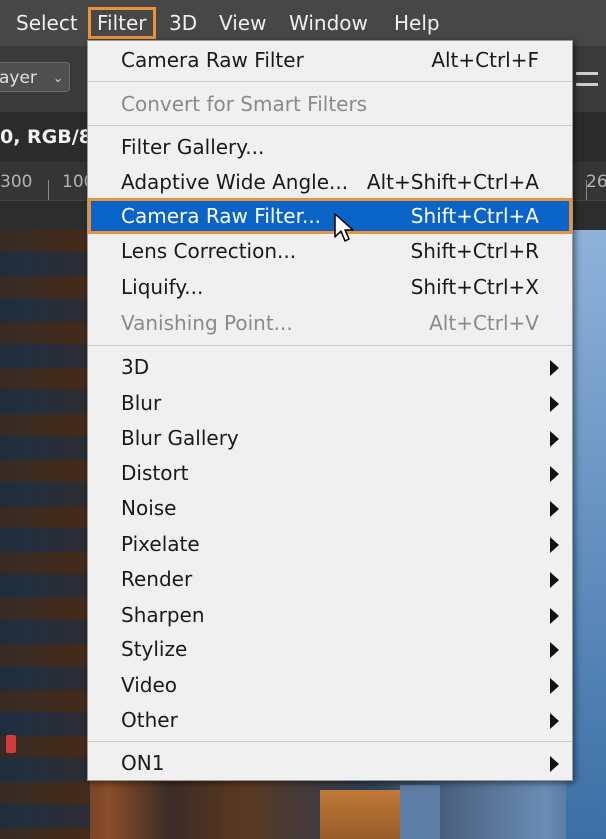 This screenshot has height=839, width=606. Describe the element at coordinates (330, 579) in the screenshot. I see `menu-item-render: Render` at that location.